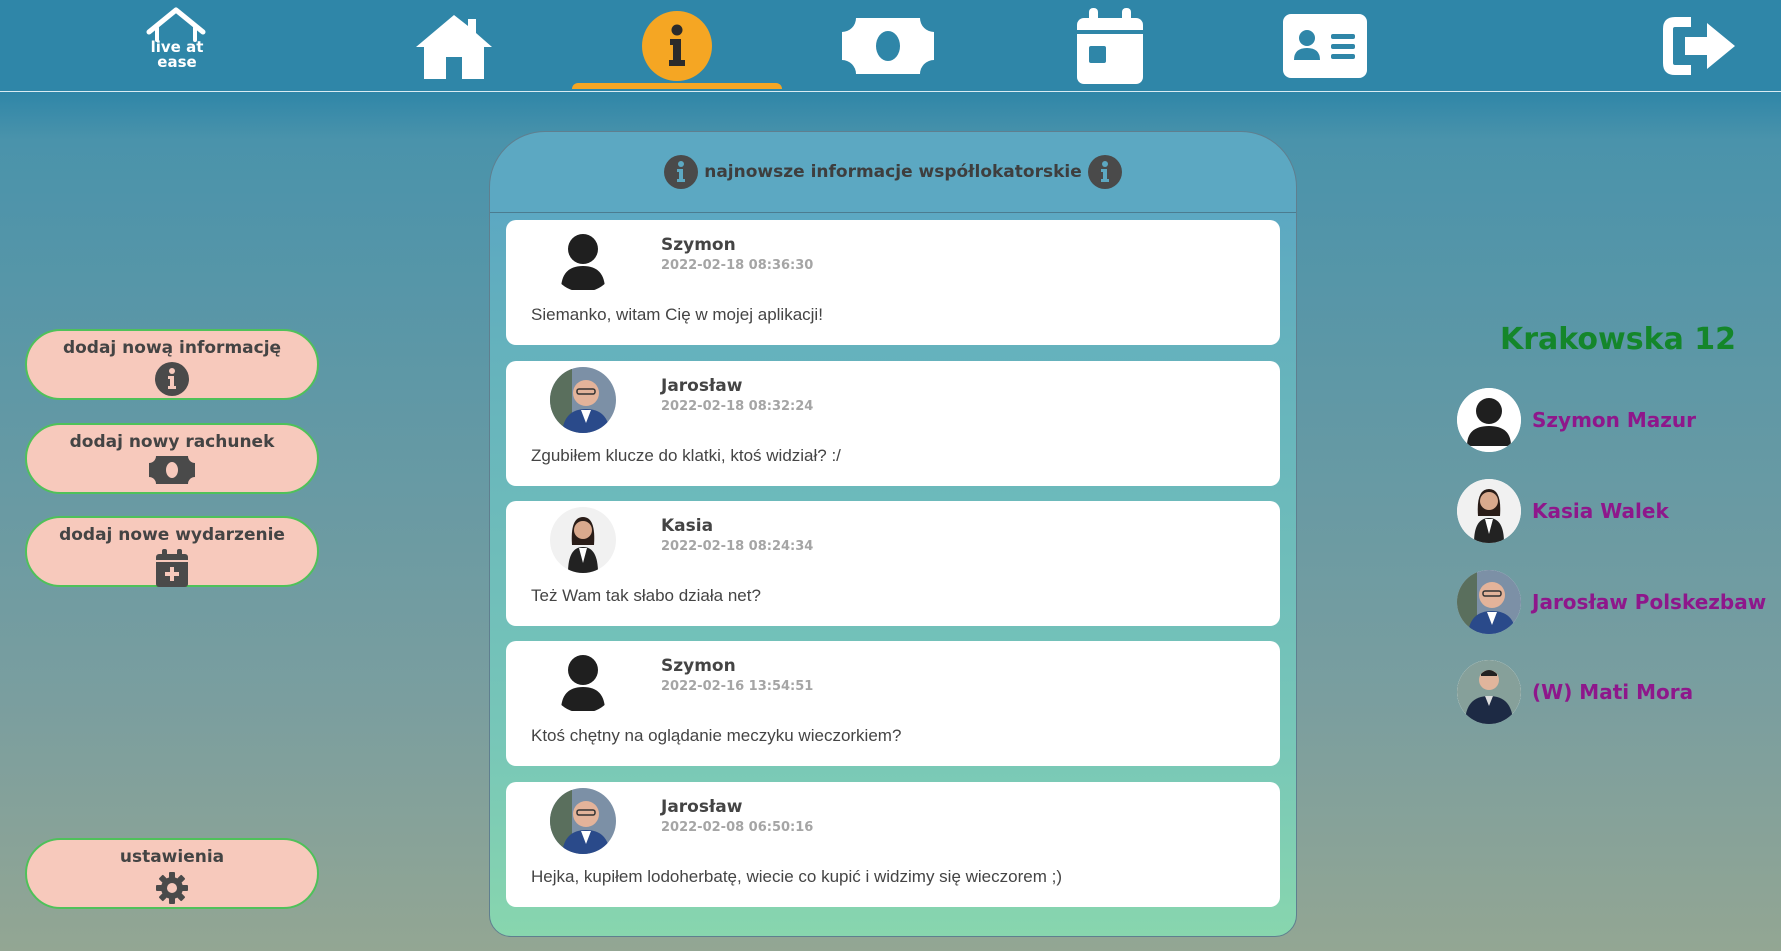  What do you see at coordinates (172, 348) in the screenshot?
I see `add-info-label: dodaj nową informację` at bounding box center [172, 348].